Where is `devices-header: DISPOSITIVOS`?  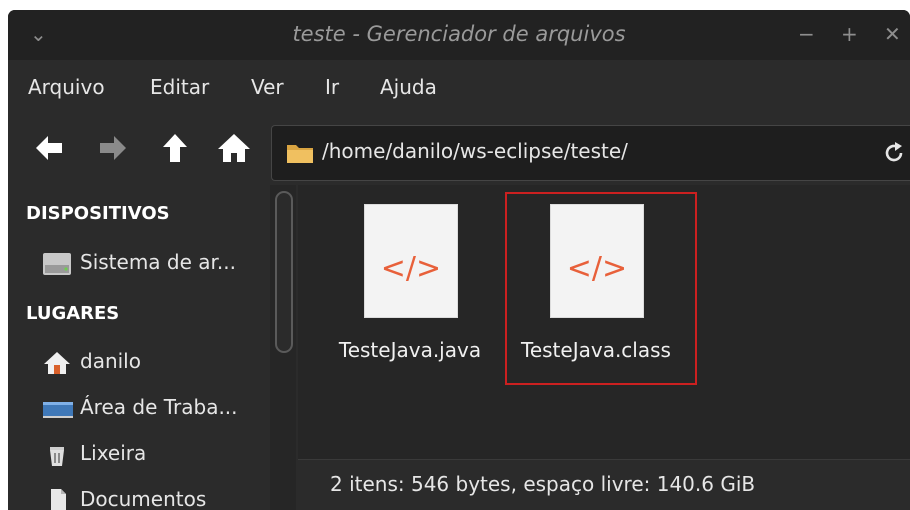
devices-header: DISPOSITIVOS is located at coordinates (98, 213).